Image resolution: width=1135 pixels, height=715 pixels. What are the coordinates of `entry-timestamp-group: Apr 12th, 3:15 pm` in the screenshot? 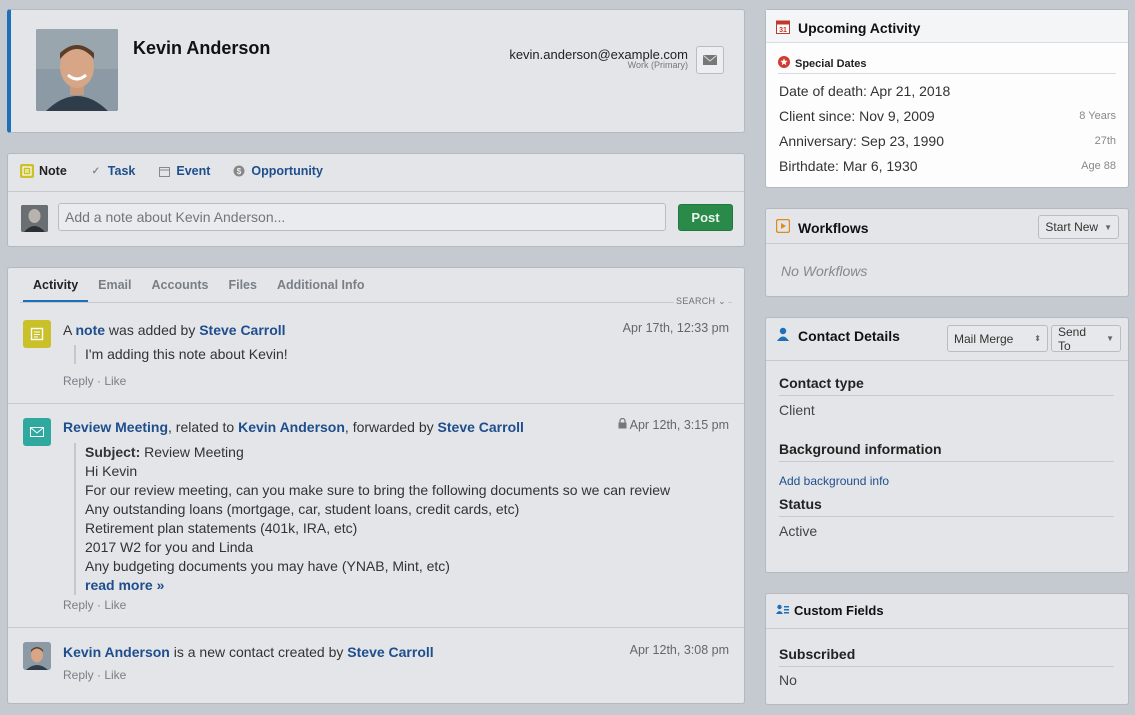 It's located at (673, 424).